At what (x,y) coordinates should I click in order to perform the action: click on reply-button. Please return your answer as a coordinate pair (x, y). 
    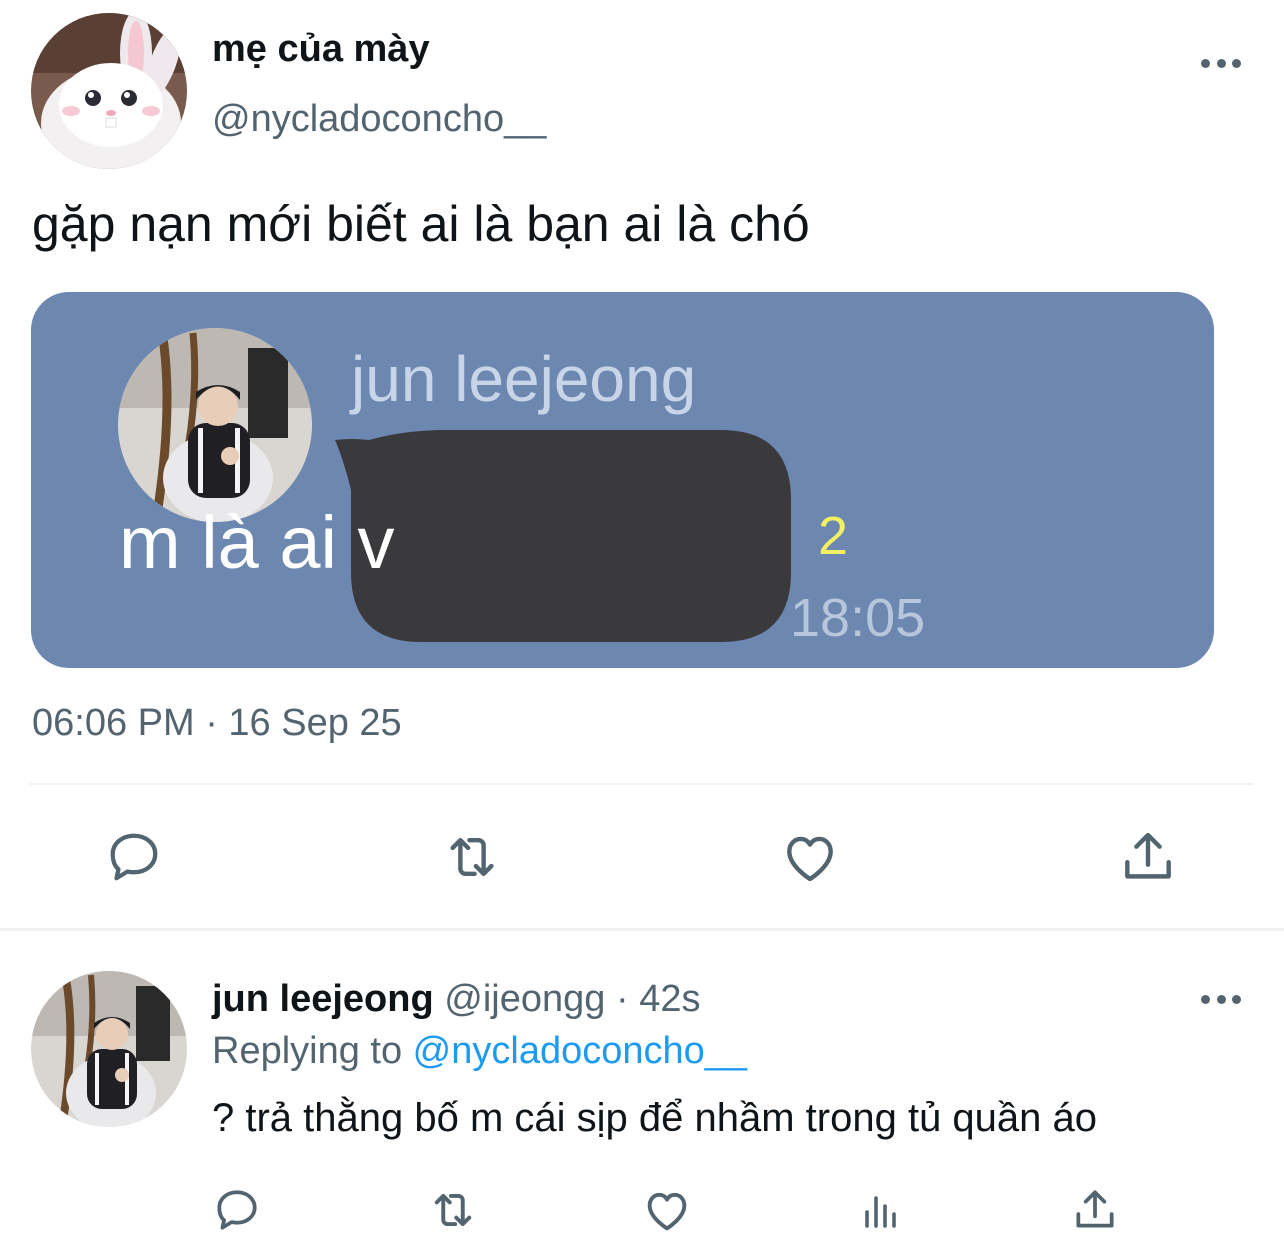
    Looking at the image, I should click on (134, 857).